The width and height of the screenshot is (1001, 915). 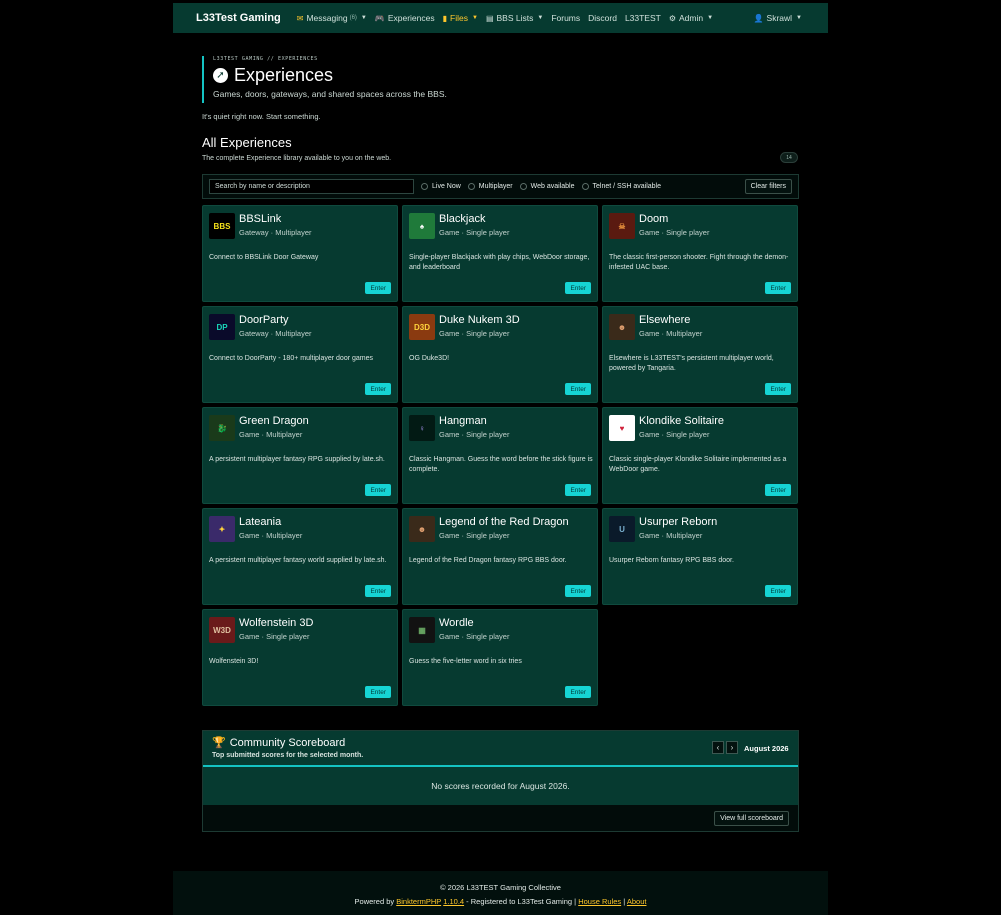 I want to click on radio-icon, so click(x=585, y=186).